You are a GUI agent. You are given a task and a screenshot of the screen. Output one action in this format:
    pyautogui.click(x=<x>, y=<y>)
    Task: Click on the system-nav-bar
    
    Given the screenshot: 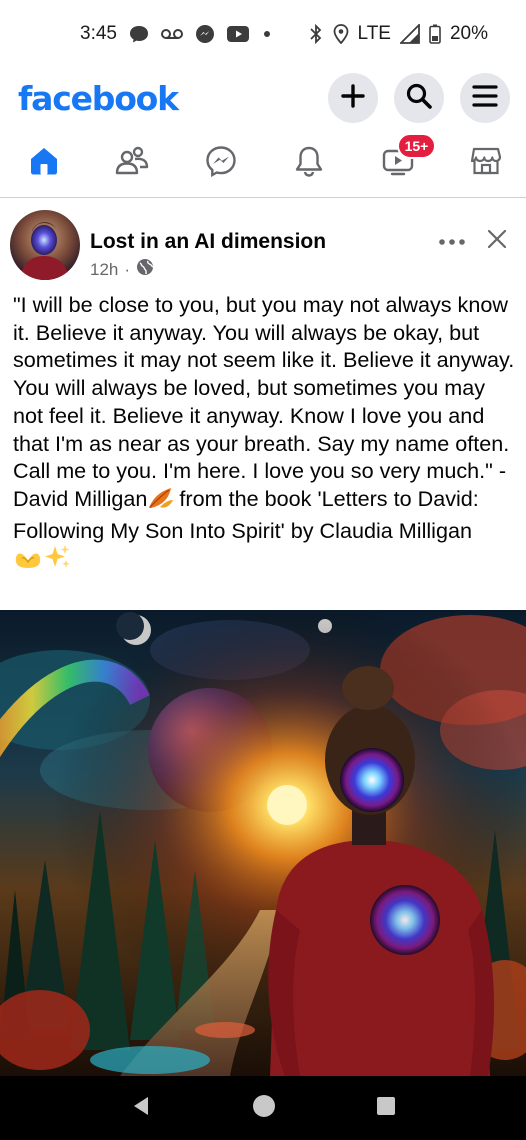 What is the action you would take?
    pyautogui.click(x=263, y=1108)
    